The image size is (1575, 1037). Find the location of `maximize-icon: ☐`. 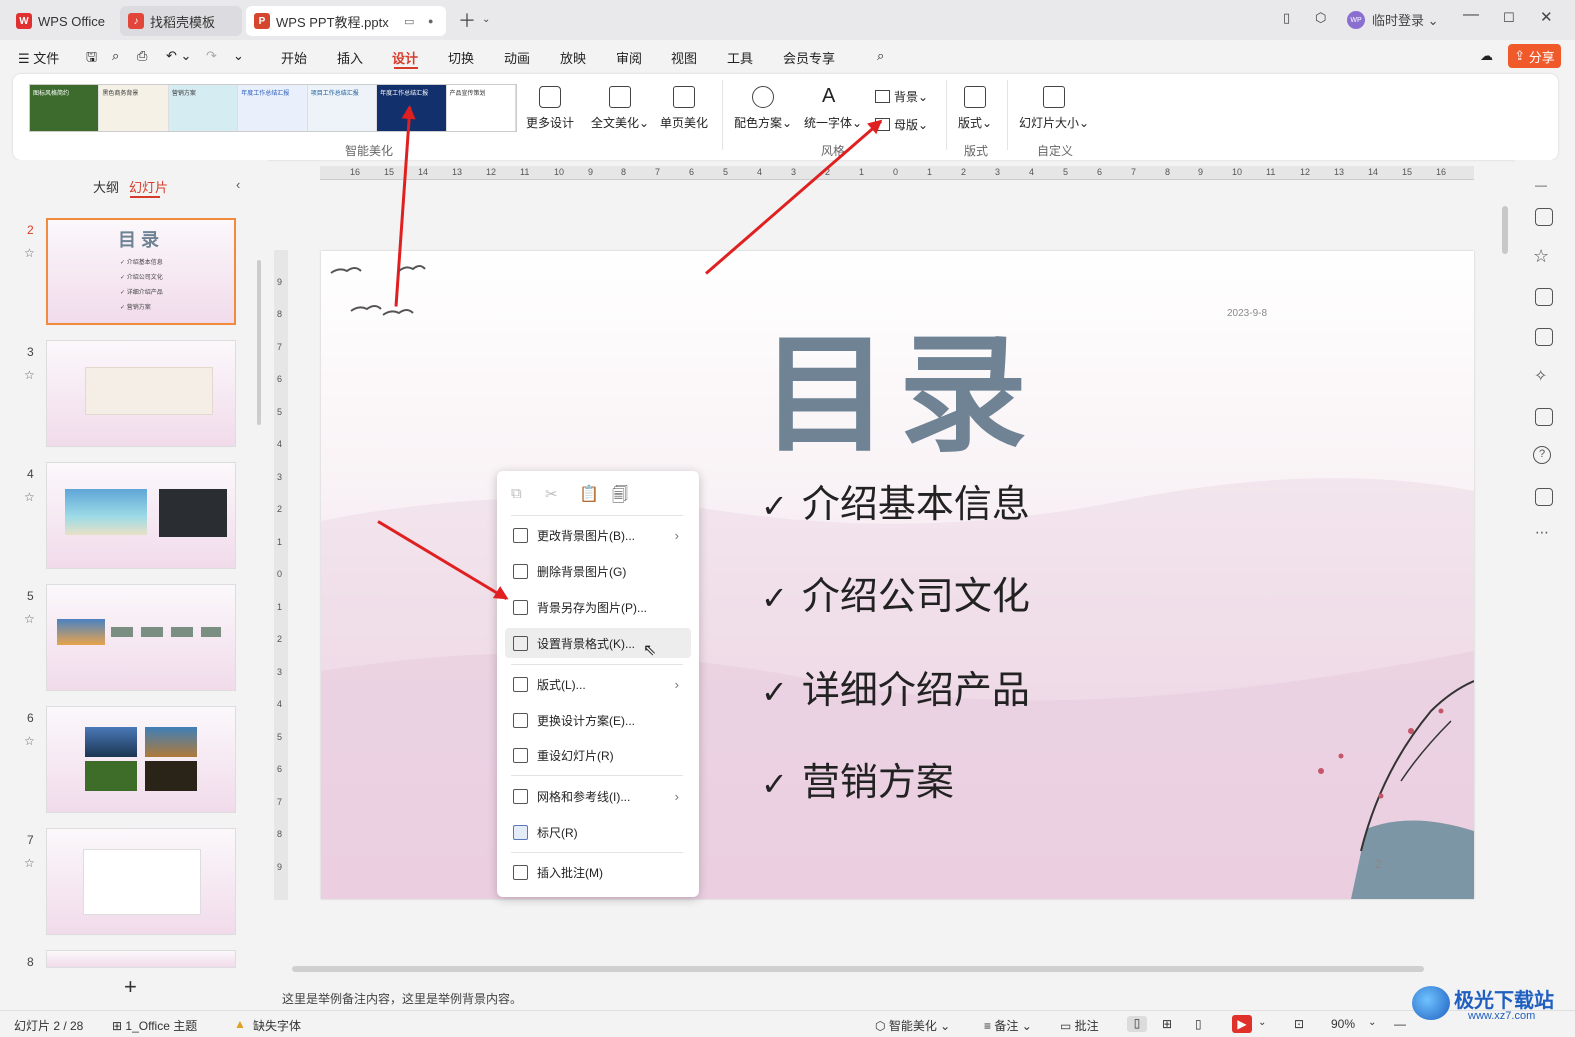

maximize-icon: ☐ is located at coordinates (1509, 18).